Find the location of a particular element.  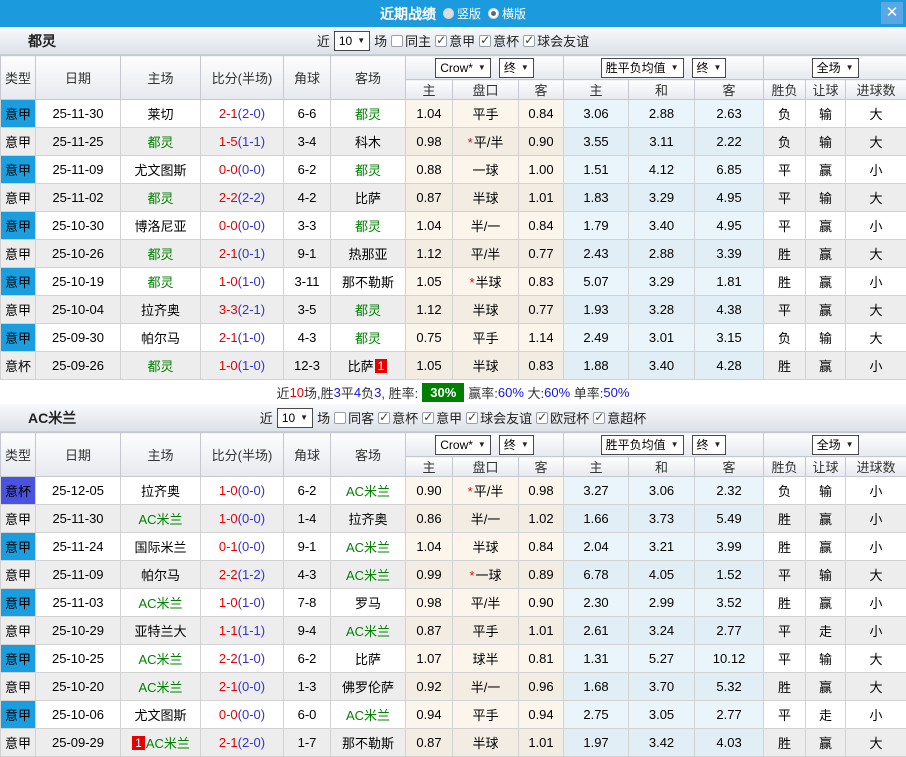

handicap-value: 半球 is located at coordinates (489, 282).